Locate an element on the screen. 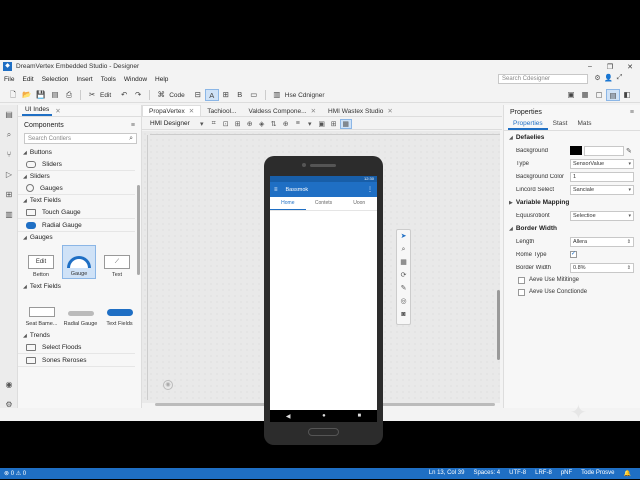 This screenshot has width=640, height=480. crop-icon: ⌗ is located at coordinates (214, 124).